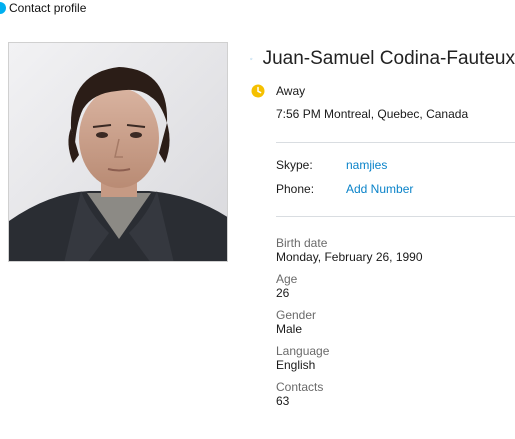 This screenshot has height=439, width=515. What do you see at coordinates (372, 114) in the screenshot?
I see `local-time: 7:56 PM Montreal, Quebec, Canada` at bounding box center [372, 114].